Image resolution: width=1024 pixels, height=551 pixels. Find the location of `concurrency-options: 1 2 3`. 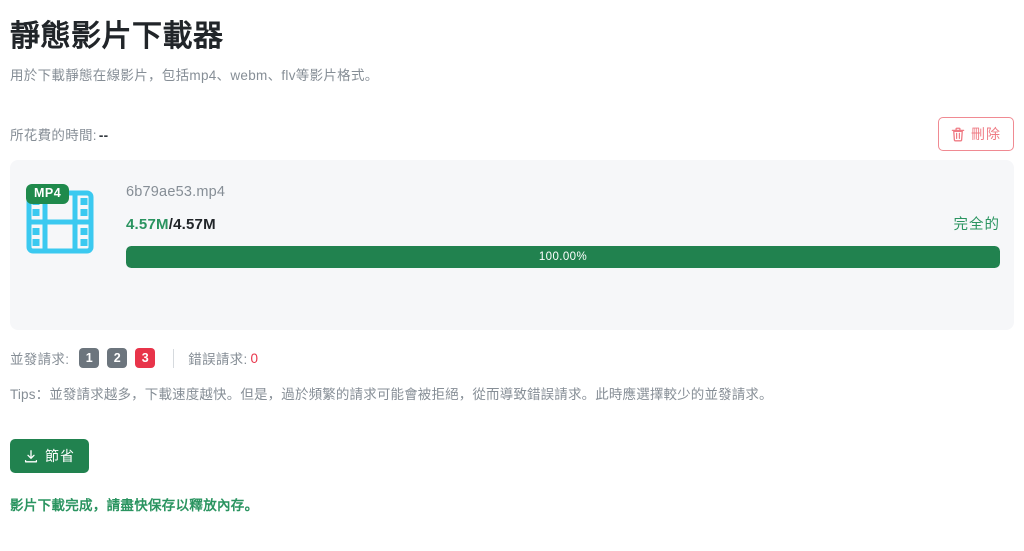

concurrency-options: 1 2 3 is located at coordinates (117, 358).